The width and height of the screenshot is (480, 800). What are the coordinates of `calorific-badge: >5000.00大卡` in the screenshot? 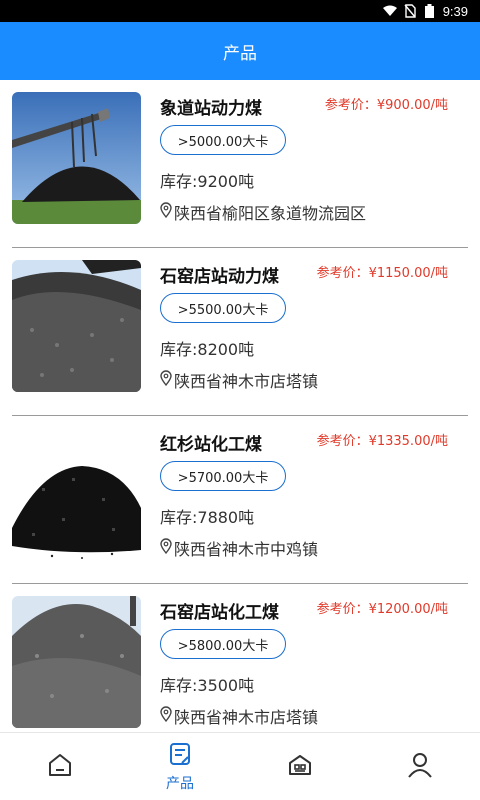 It's located at (223, 140).